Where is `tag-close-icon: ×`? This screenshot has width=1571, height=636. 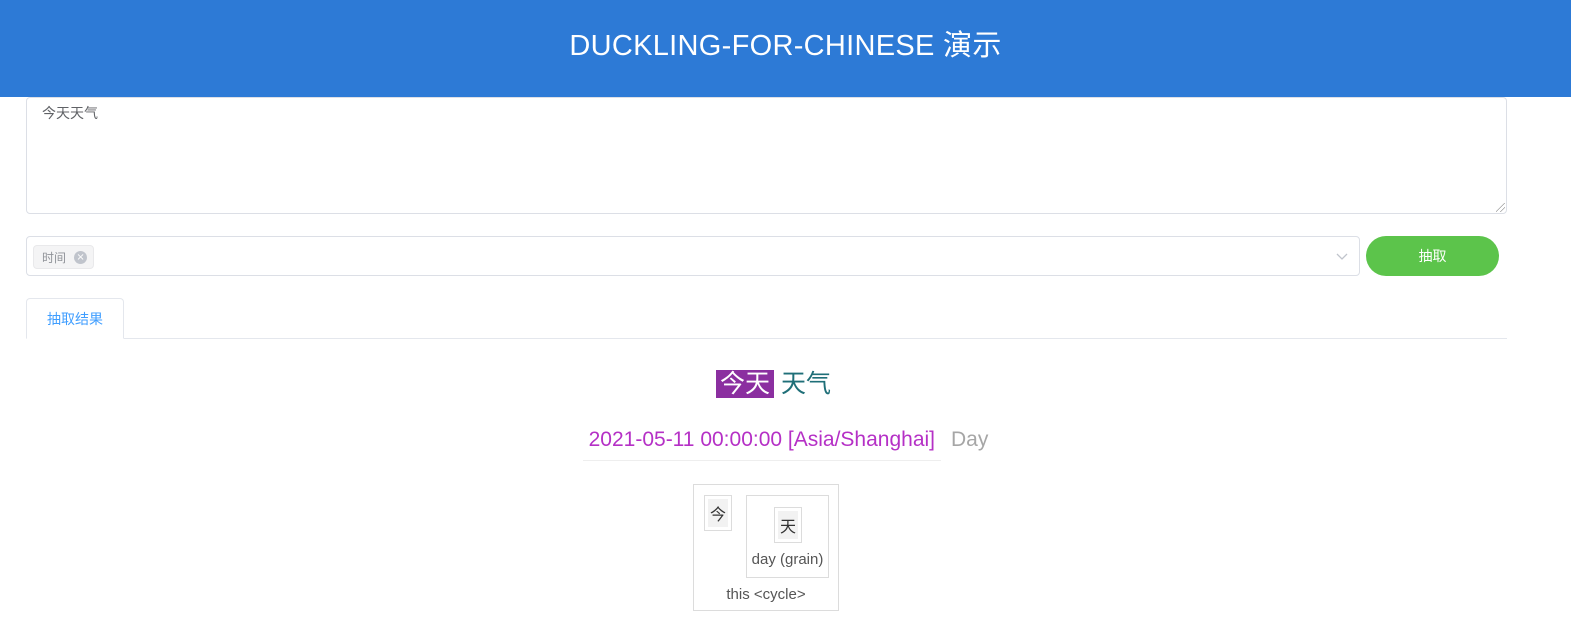
tag-close-icon: × is located at coordinates (81, 257).